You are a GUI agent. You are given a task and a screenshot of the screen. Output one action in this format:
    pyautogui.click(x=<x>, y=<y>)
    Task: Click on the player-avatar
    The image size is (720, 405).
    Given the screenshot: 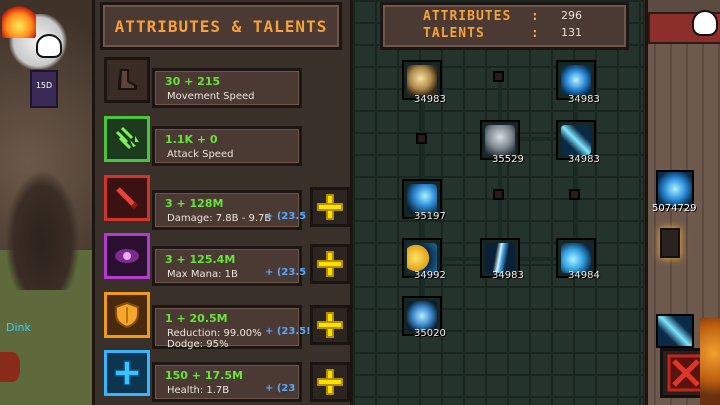 What is the action you would take?
    pyautogui.click(x=35, y=36)
    